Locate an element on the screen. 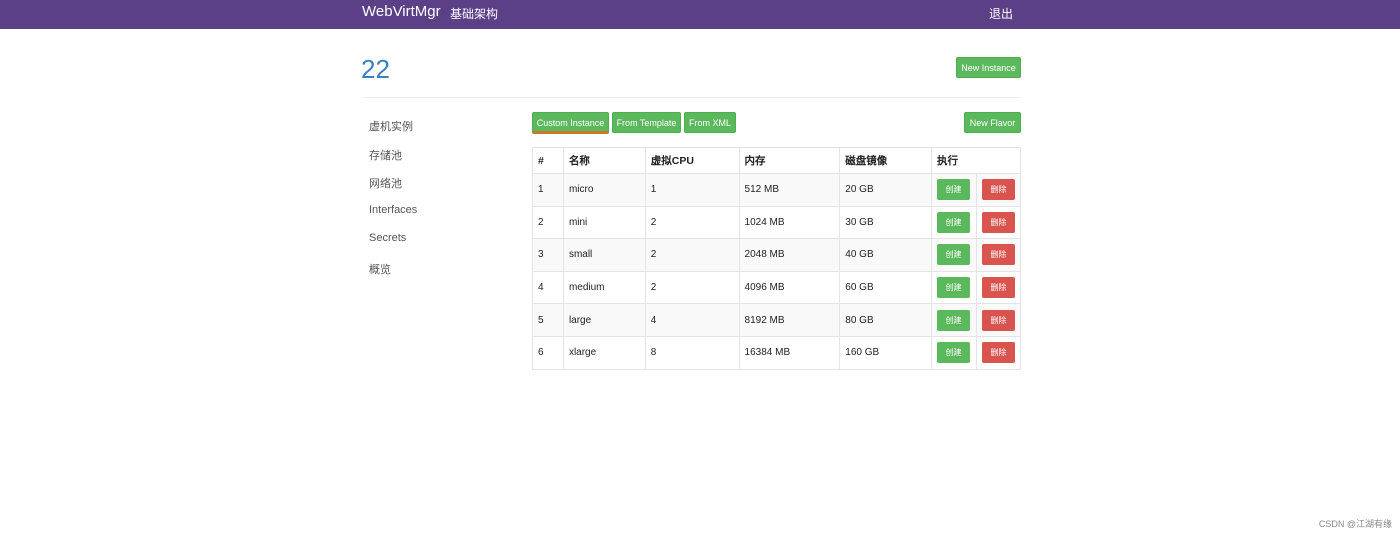 The height and width of the screenshot is (533, 1400). sidebar-item-secrets: Secrets is located at coordinates (387, 238).